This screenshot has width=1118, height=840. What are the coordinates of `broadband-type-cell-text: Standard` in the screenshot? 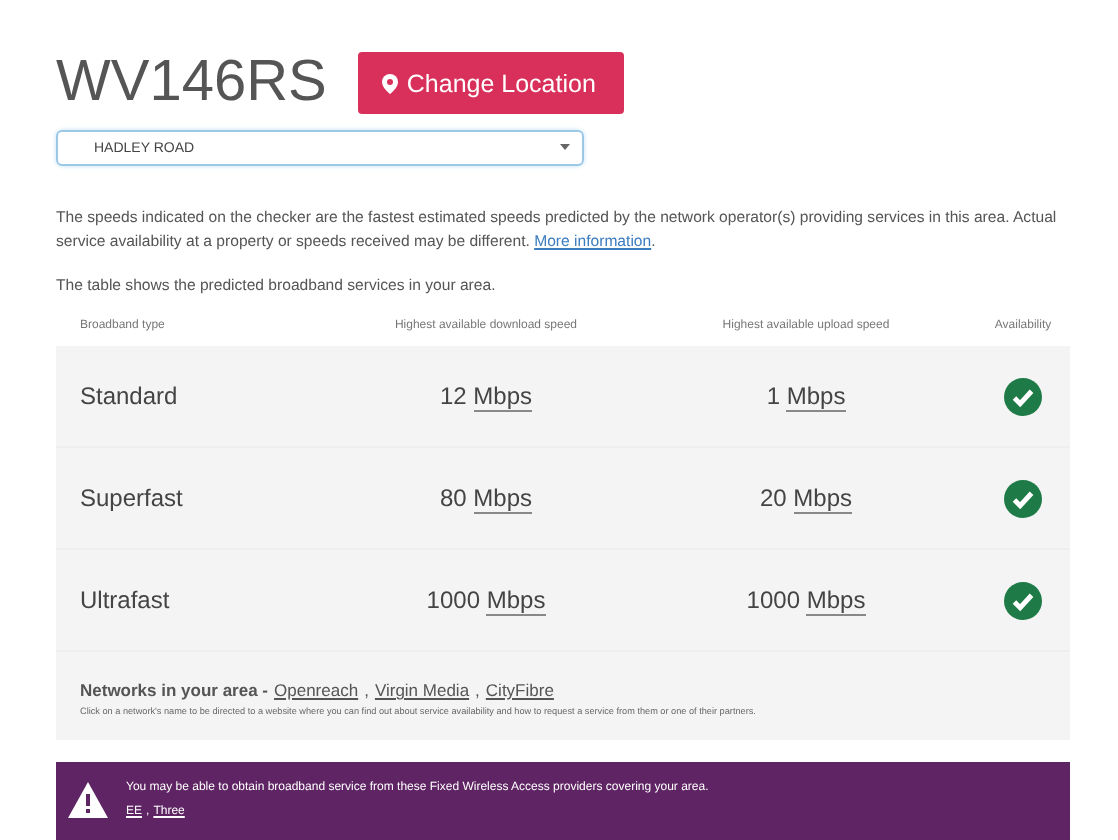 It's located at (129, 396).